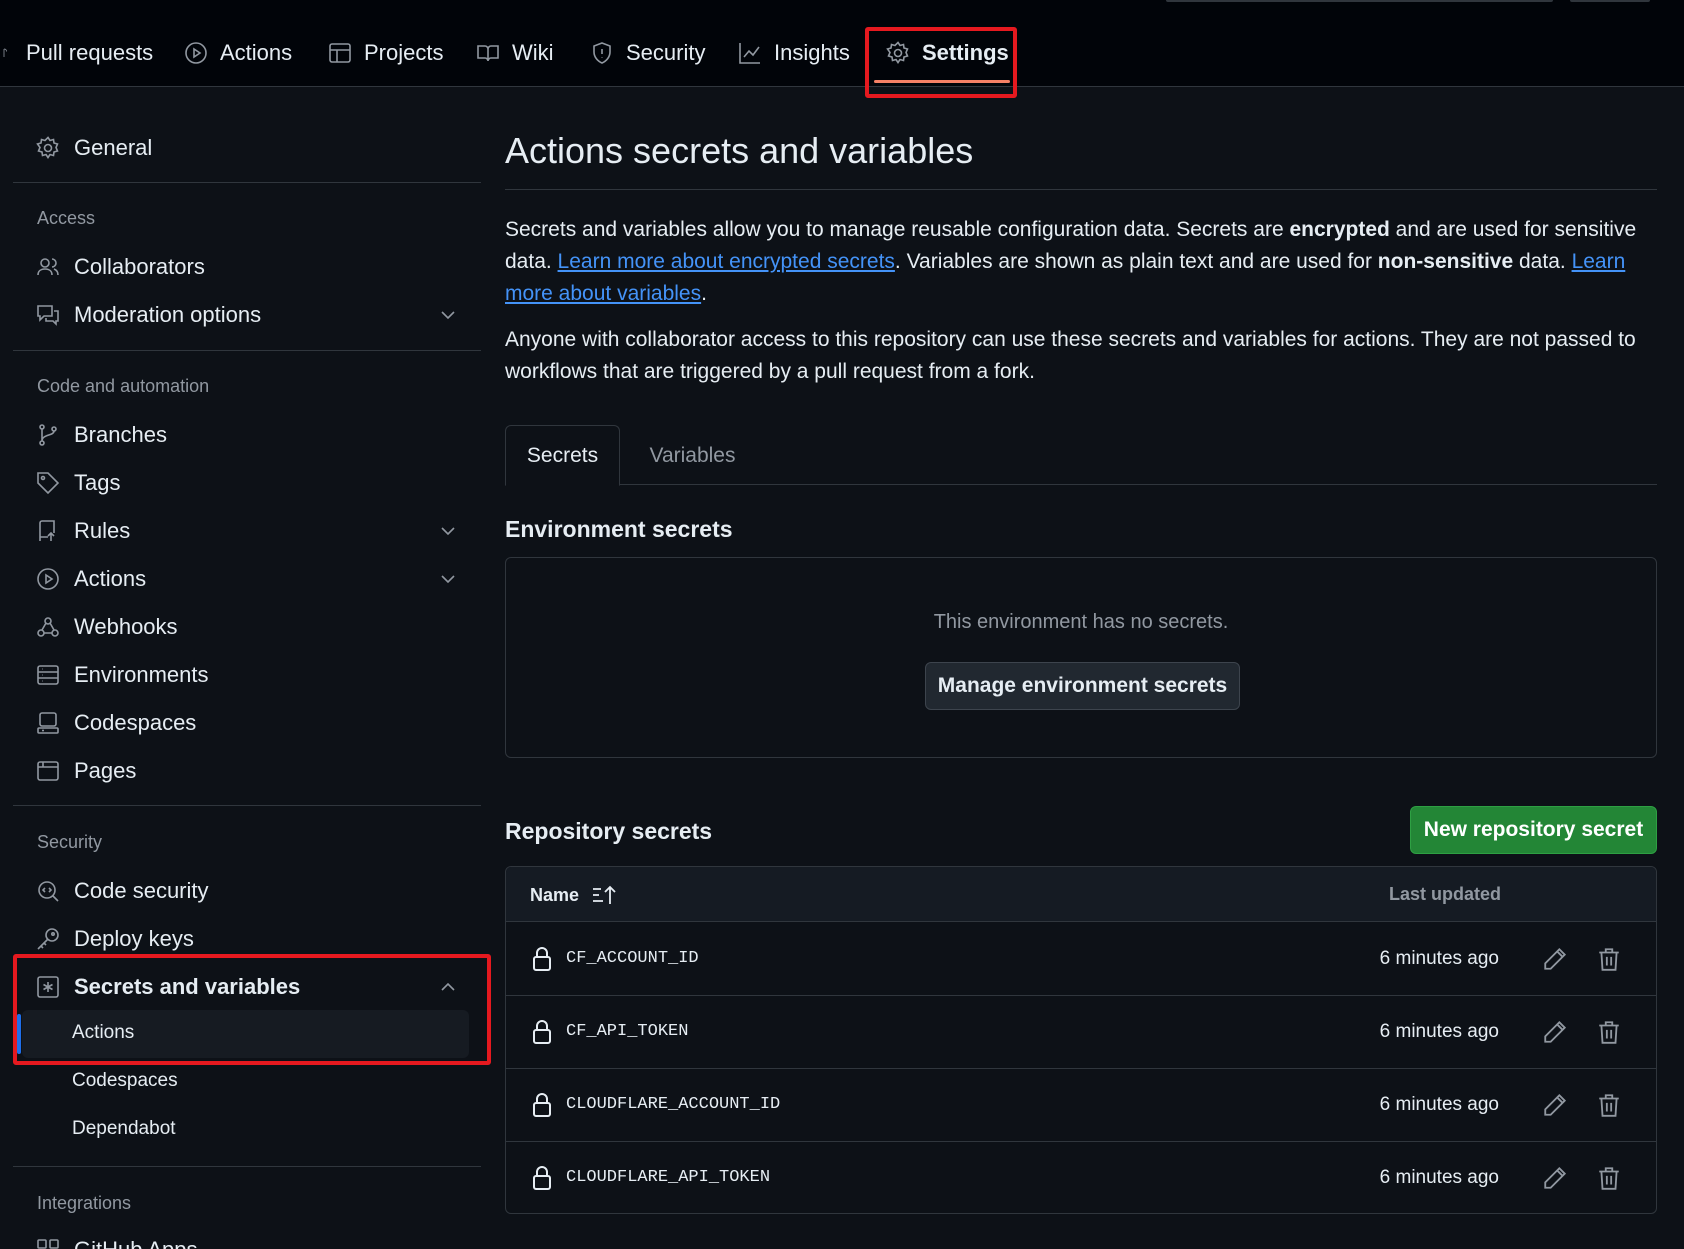 The height and width of the screenshot is (1249, 1684). What do you see at coordinates (66, 218) in the screenshot?
I see `sidebar-heading-access: Access` at bounding box center [66, 218].